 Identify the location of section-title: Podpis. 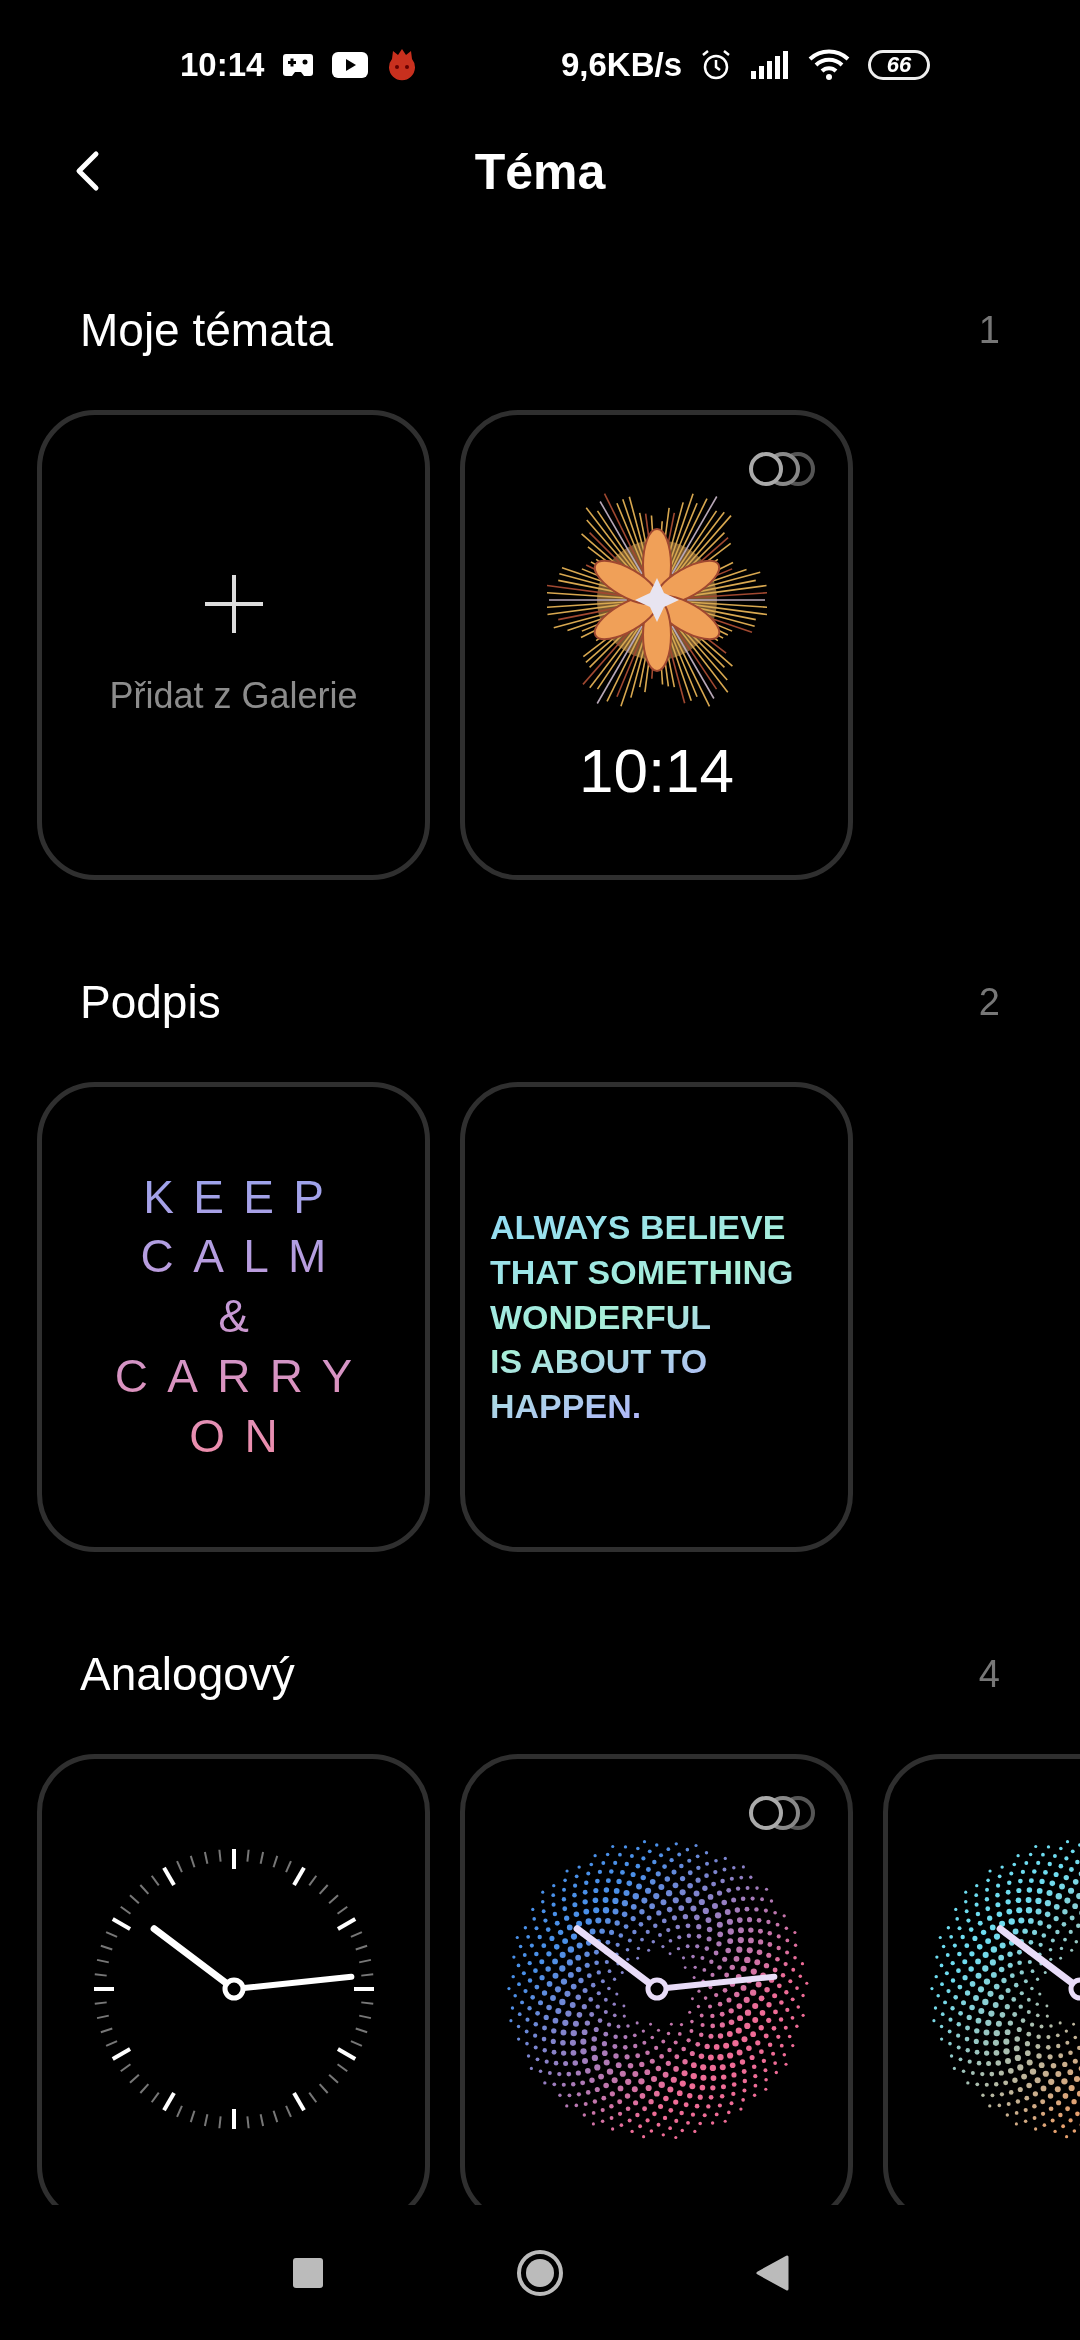
(150, 1002).